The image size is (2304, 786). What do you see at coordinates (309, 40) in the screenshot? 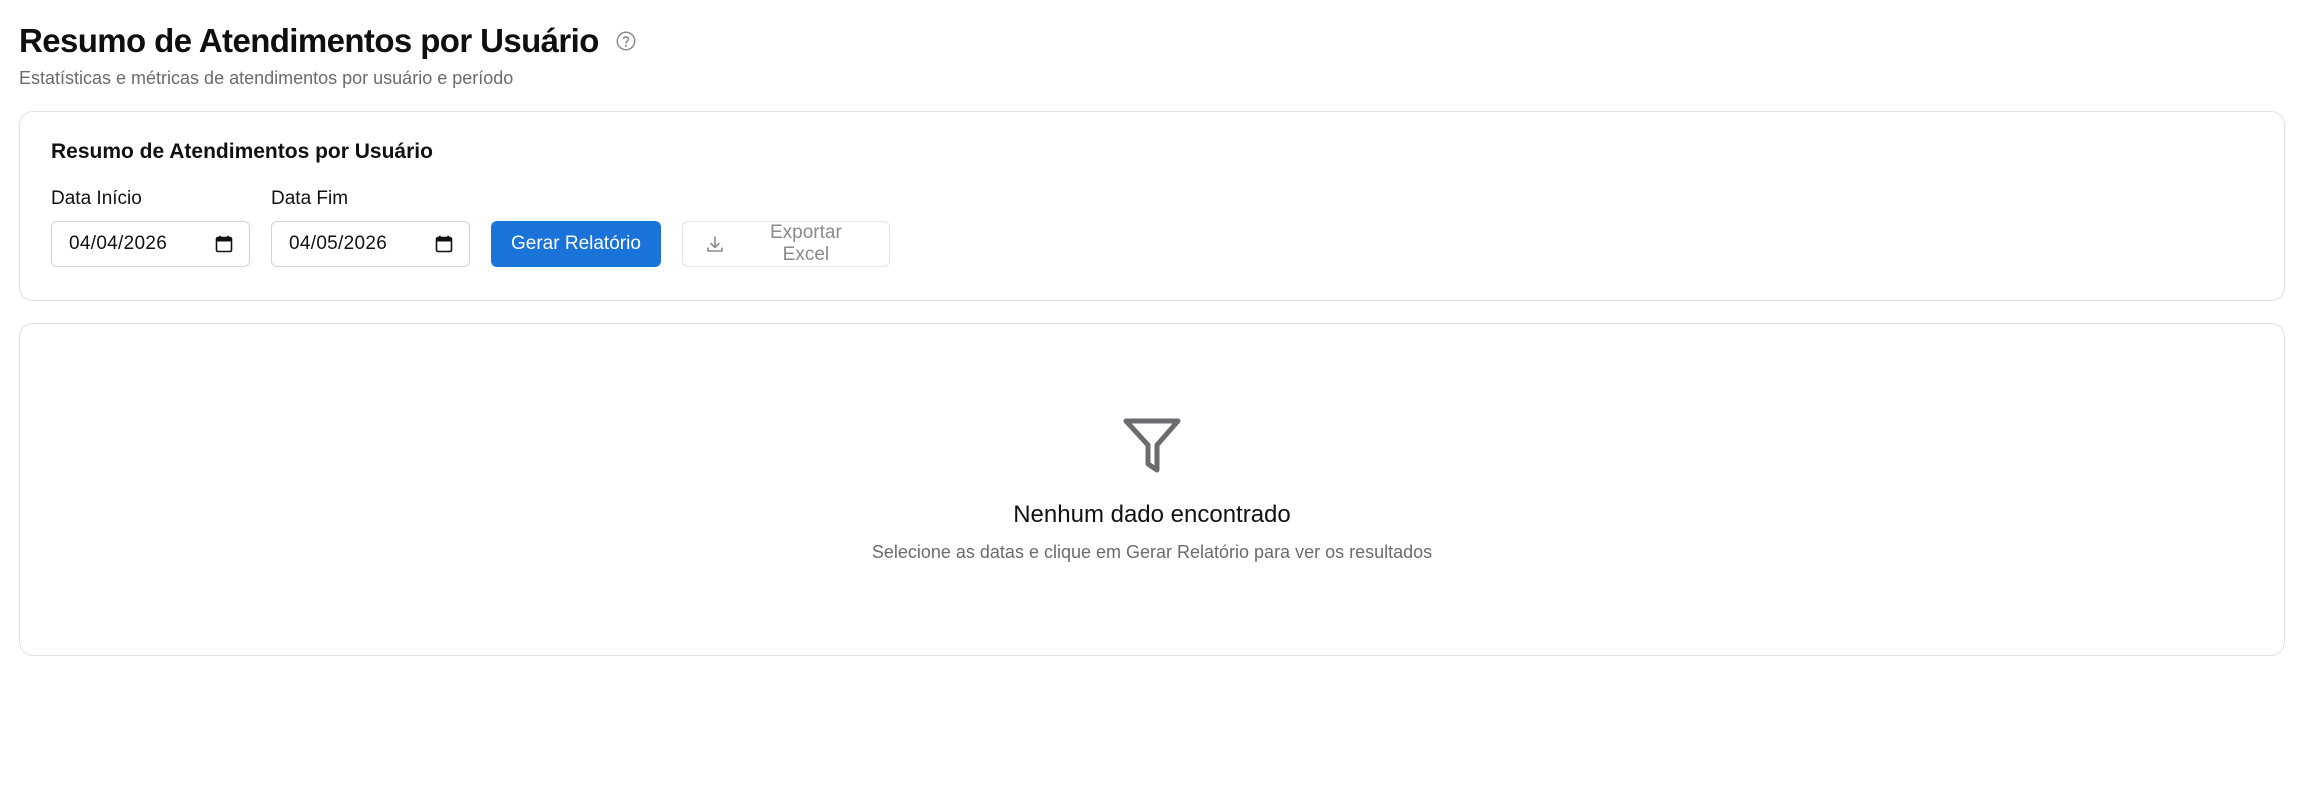
I see `page-title: Resumo de Atendimentos por Usuário` at bounding box center [309, 40].